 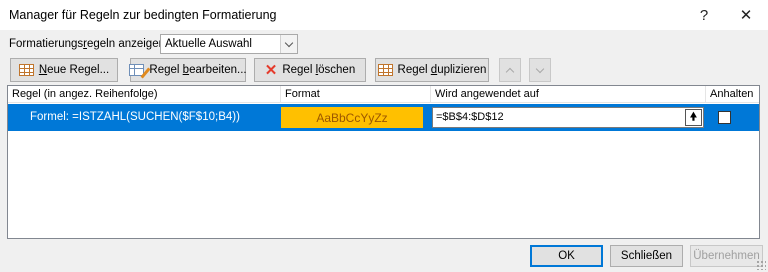 What do you see at coordinates (568, 94) in the screenshot?
I see `column-header-applies-to: Wird angewendet auf` at bounding box center [568, 94].